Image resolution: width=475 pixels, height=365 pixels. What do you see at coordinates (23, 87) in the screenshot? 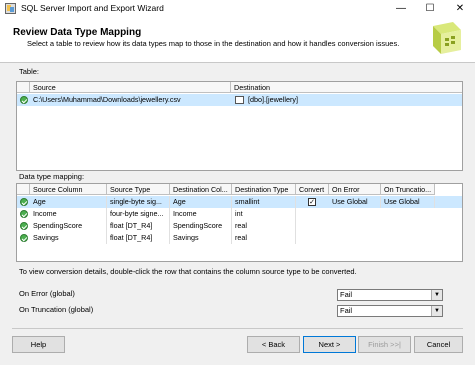
I see `table-header-spacer` at bounding box center [23, 87].